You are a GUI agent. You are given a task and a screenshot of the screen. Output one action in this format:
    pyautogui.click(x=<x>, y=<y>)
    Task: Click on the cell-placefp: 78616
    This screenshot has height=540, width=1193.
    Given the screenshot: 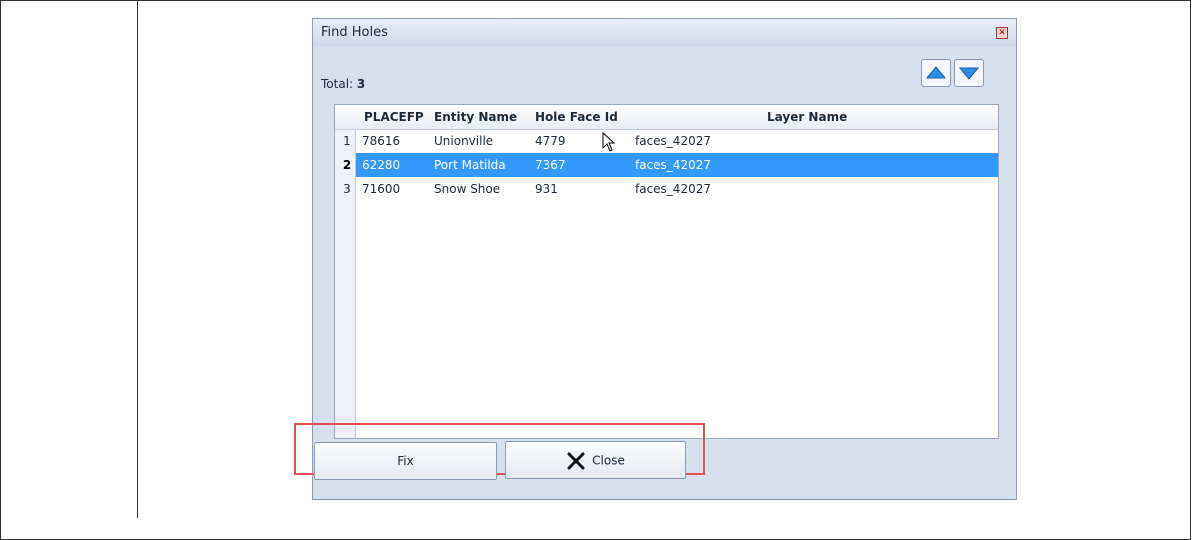 What is the action you would take?
    pyautogui.click(x=381, y=141)
    